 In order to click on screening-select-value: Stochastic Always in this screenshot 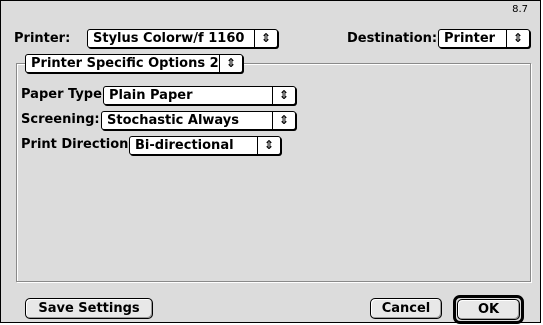, I will do `click(173, 120)`.